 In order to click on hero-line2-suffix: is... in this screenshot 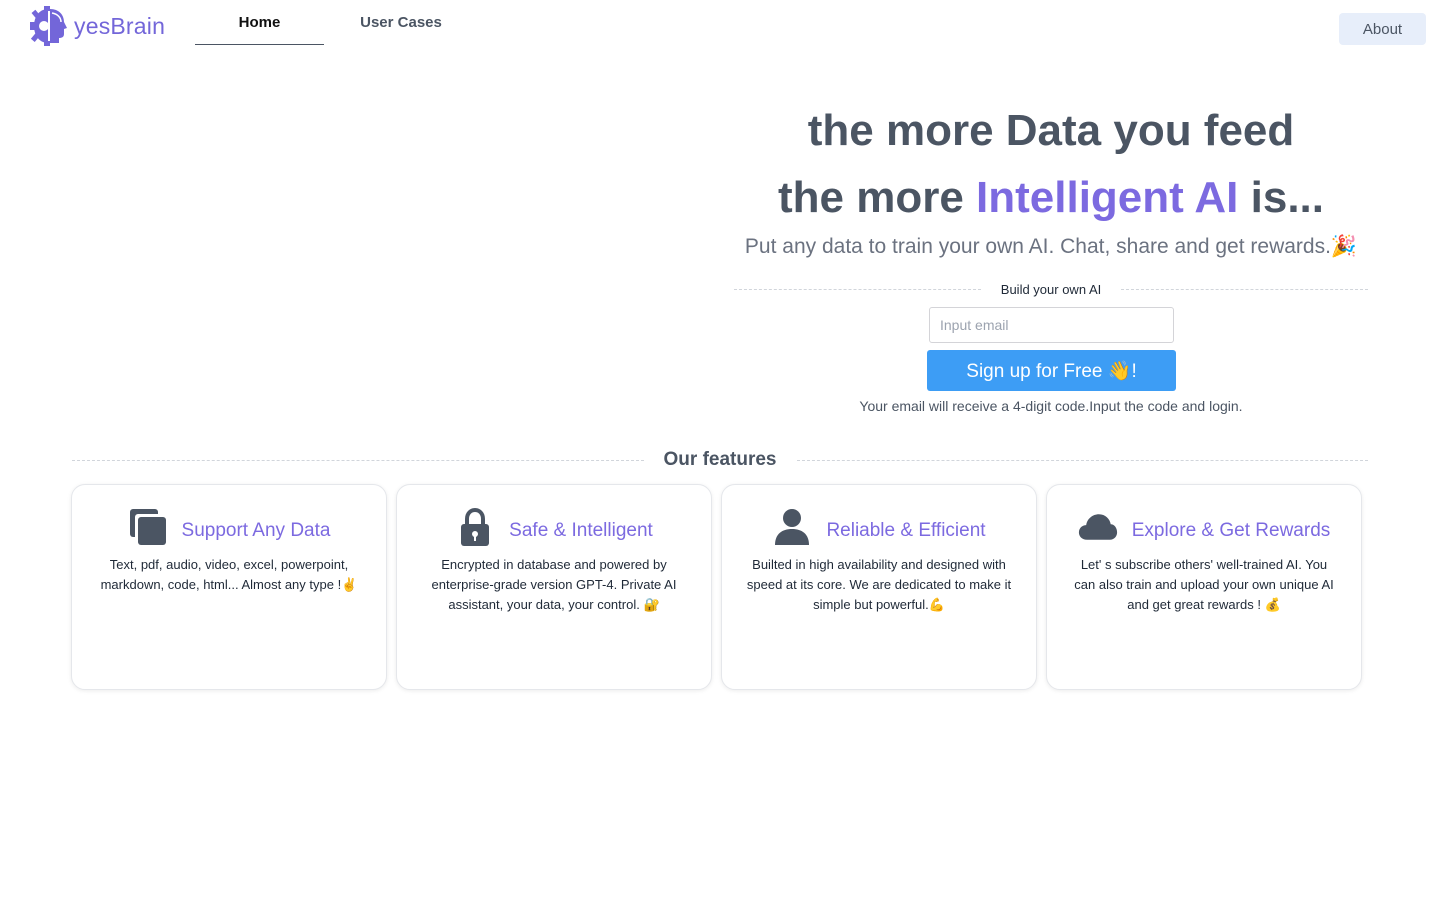, I will do `click(1281, 197)`.